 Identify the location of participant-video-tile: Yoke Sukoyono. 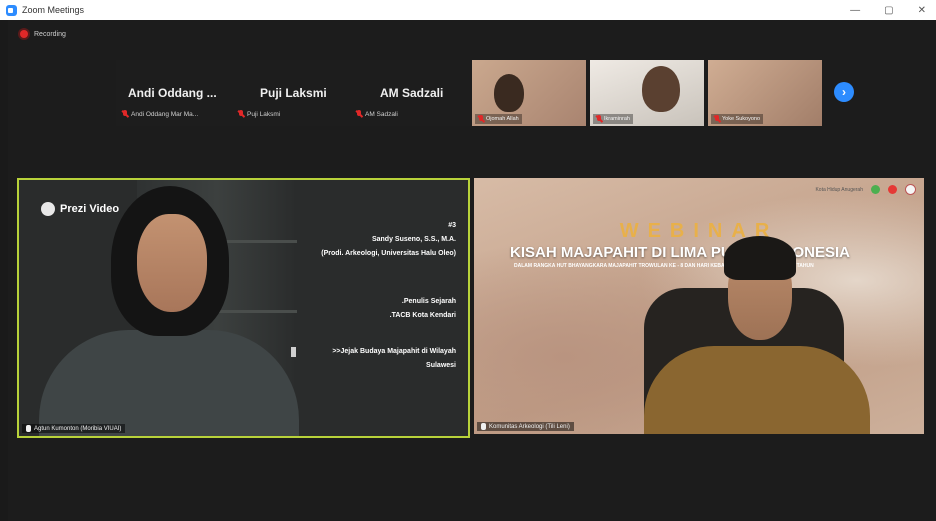
(765, 93).